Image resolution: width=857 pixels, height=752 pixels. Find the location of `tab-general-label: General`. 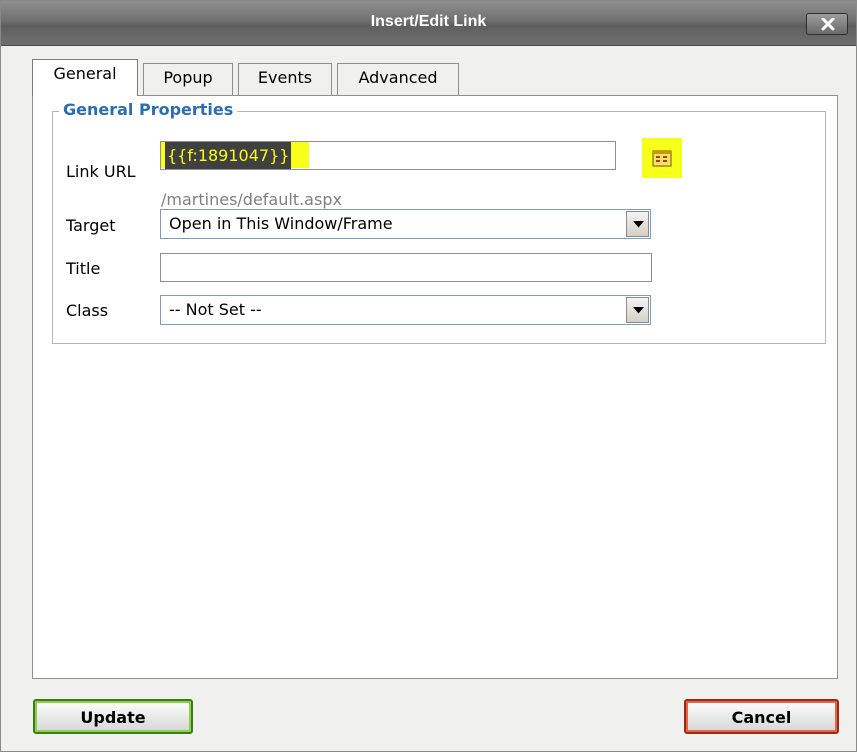

tab-general-label: General is located at coordinates (85, 73).